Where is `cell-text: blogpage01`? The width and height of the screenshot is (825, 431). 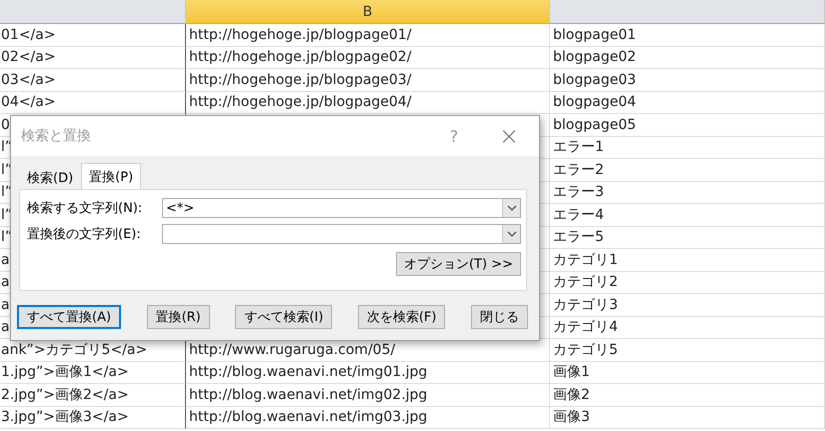
cell-text: blogpage01 is located at coordinates (594, 34).